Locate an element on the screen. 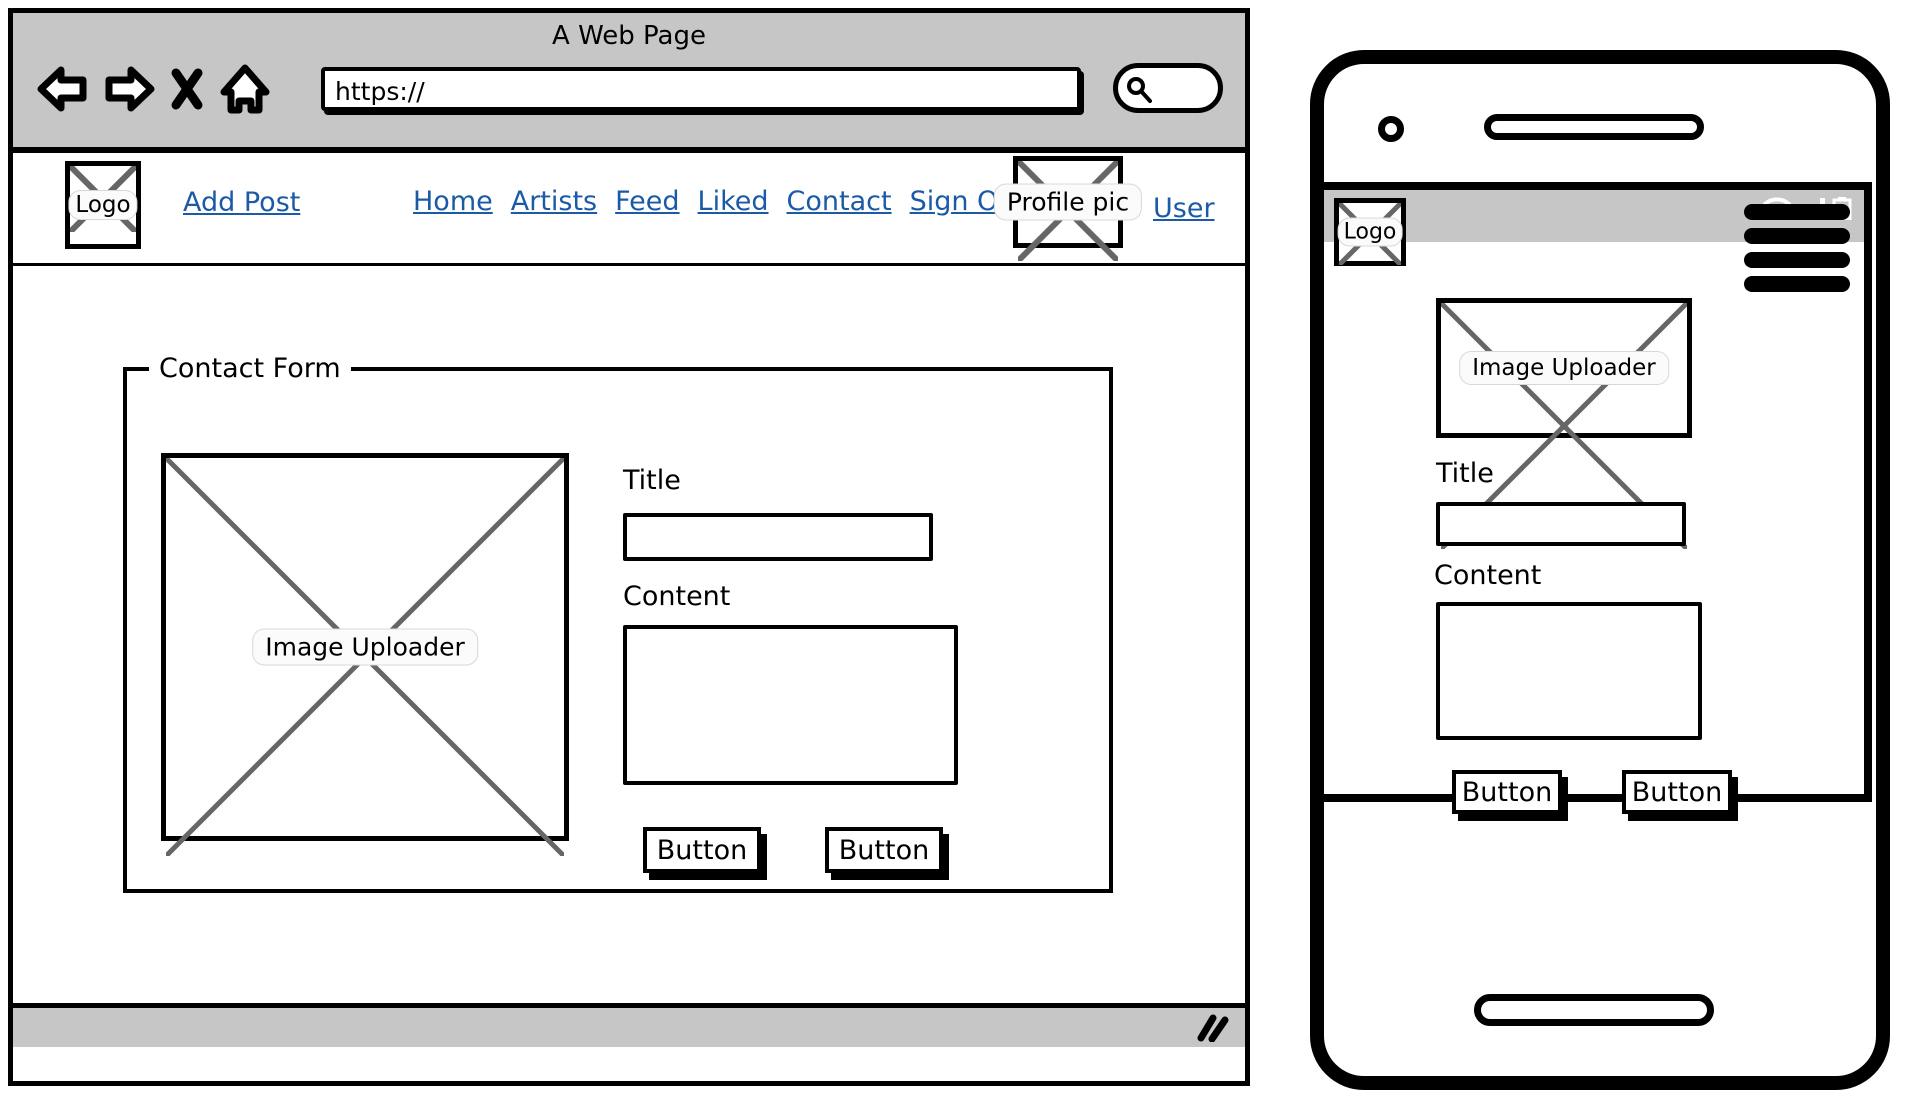 The width and height of the screenshot is (1910, 1096). profile-pic-placeholder: Profile pic is located at coordinates (1068, 202).